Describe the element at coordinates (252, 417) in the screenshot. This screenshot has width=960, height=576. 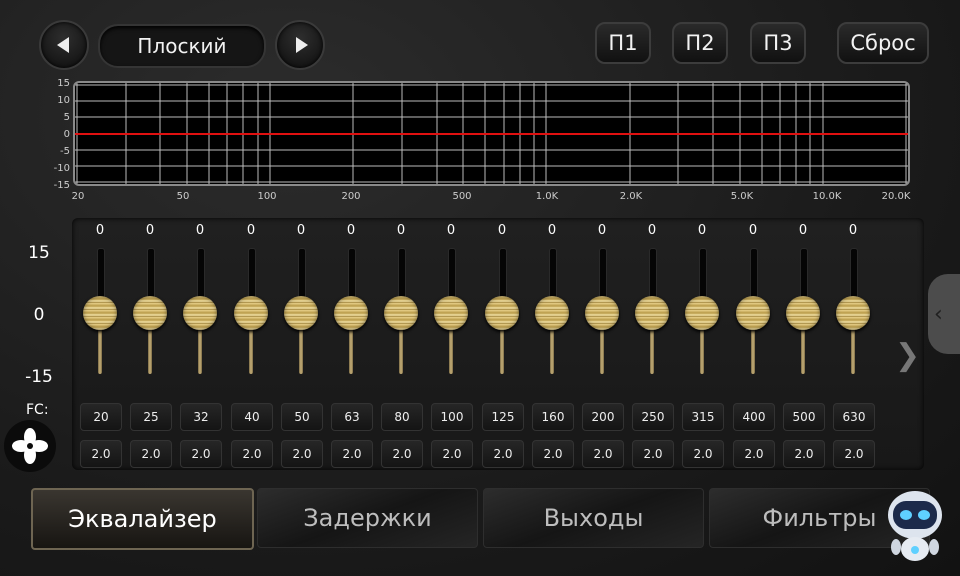
I see `band-frequency-field: 40` at that location.